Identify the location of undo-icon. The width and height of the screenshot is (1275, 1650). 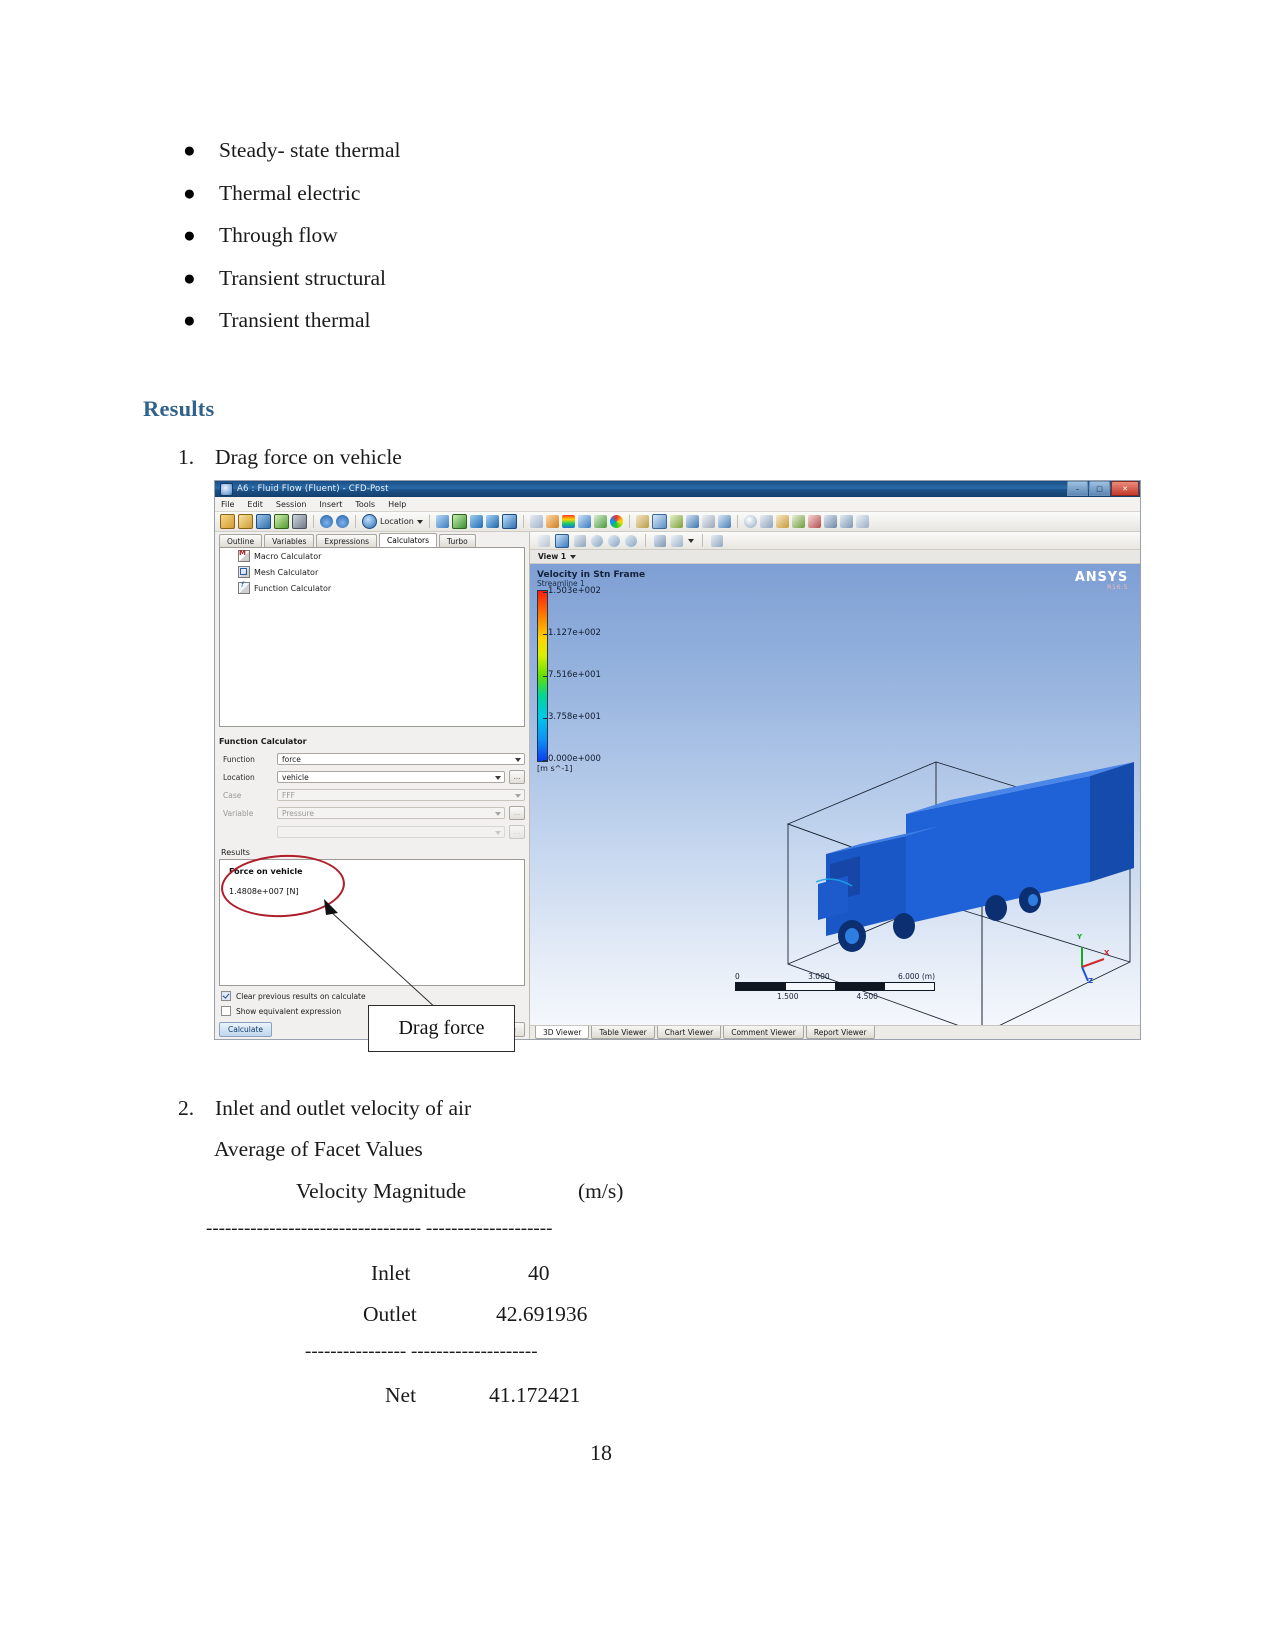
(326, 521).